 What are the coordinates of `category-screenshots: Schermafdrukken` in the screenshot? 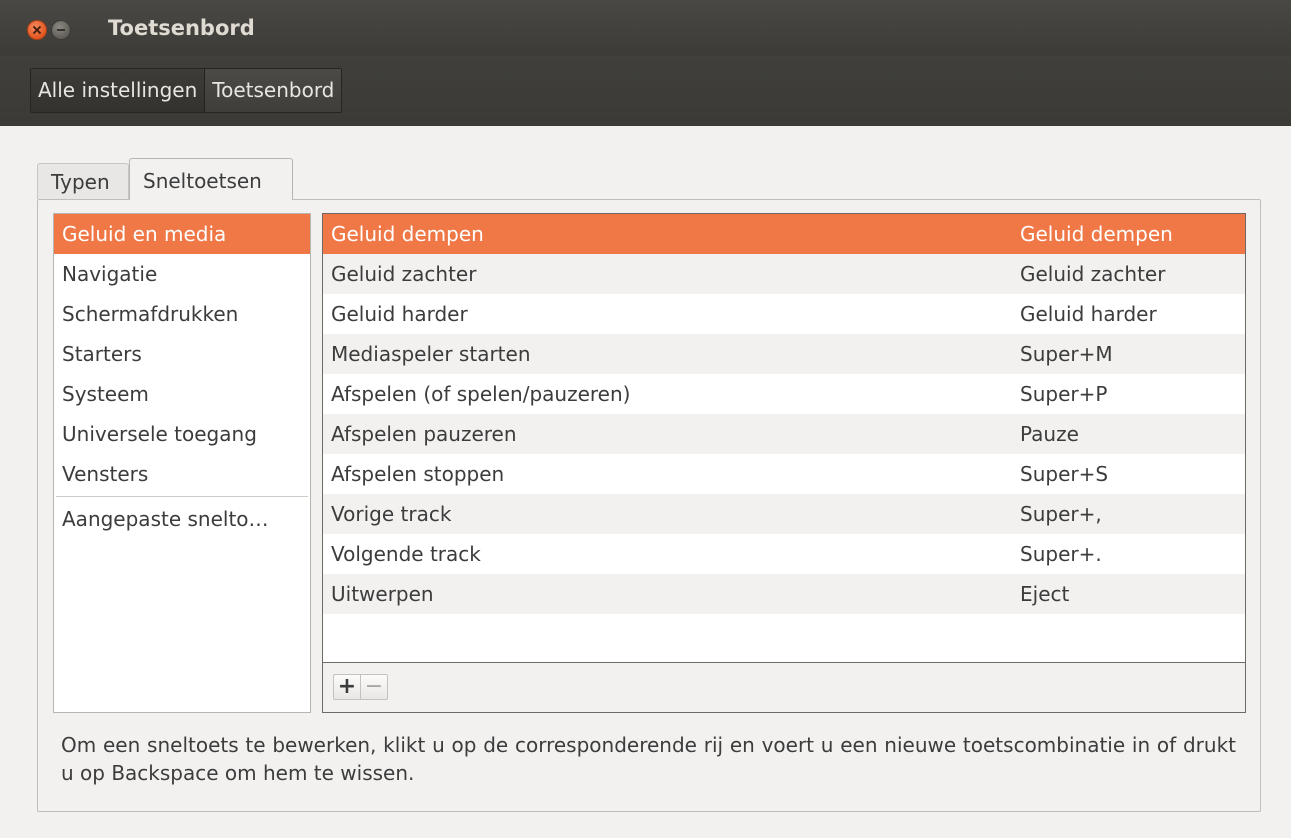 It's located at (182, 314).